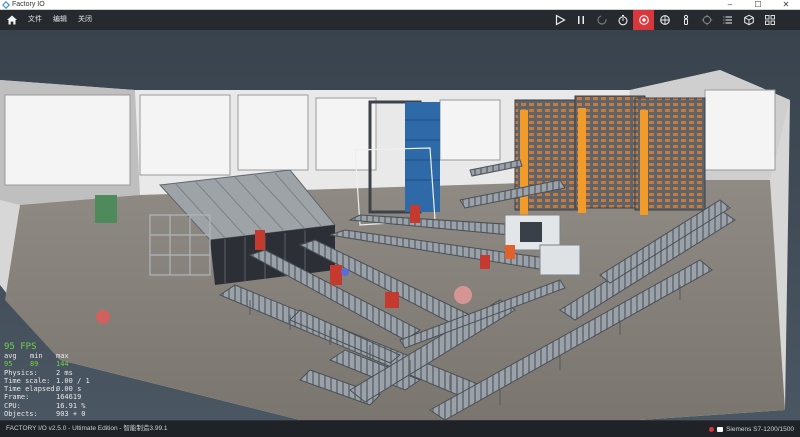 This screenshot has height=437, width=800. I want to click on maximize-button: ☐, so click(758, 5).